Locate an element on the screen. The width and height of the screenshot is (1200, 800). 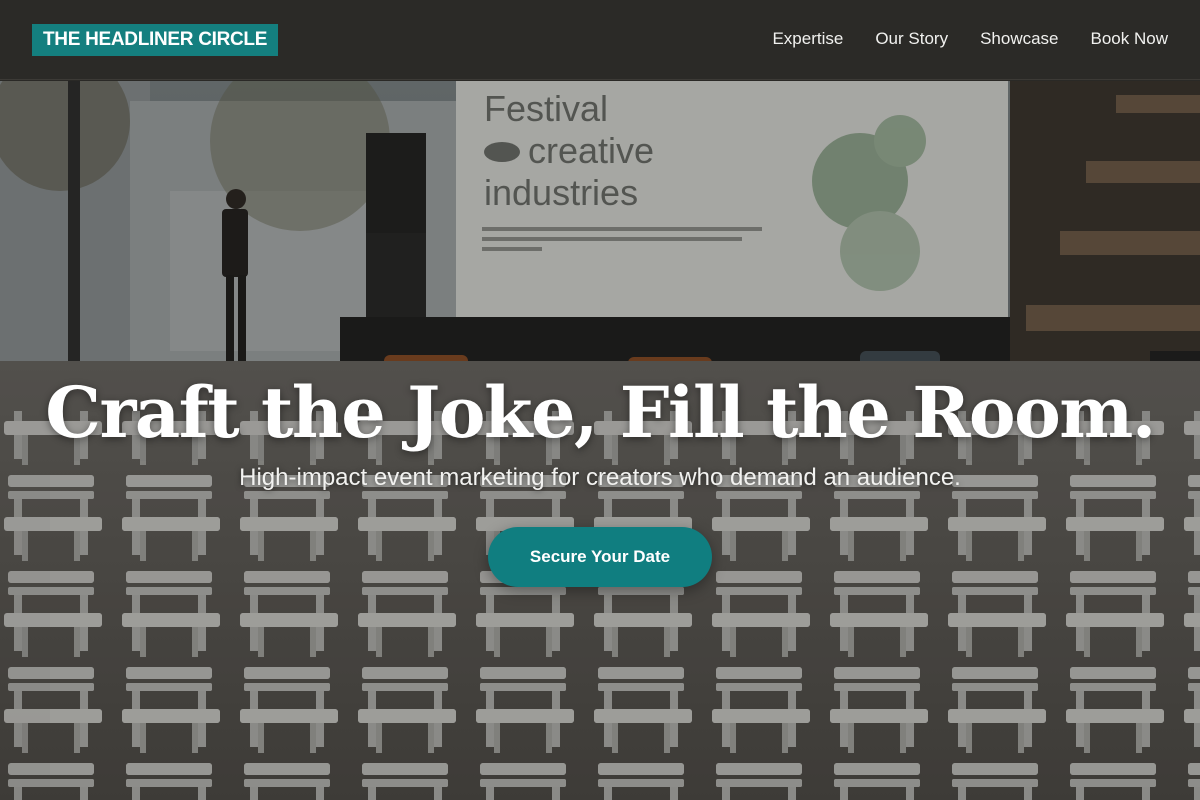
nav-item-book-now: Book Now is located at coordinates (1129, 39).